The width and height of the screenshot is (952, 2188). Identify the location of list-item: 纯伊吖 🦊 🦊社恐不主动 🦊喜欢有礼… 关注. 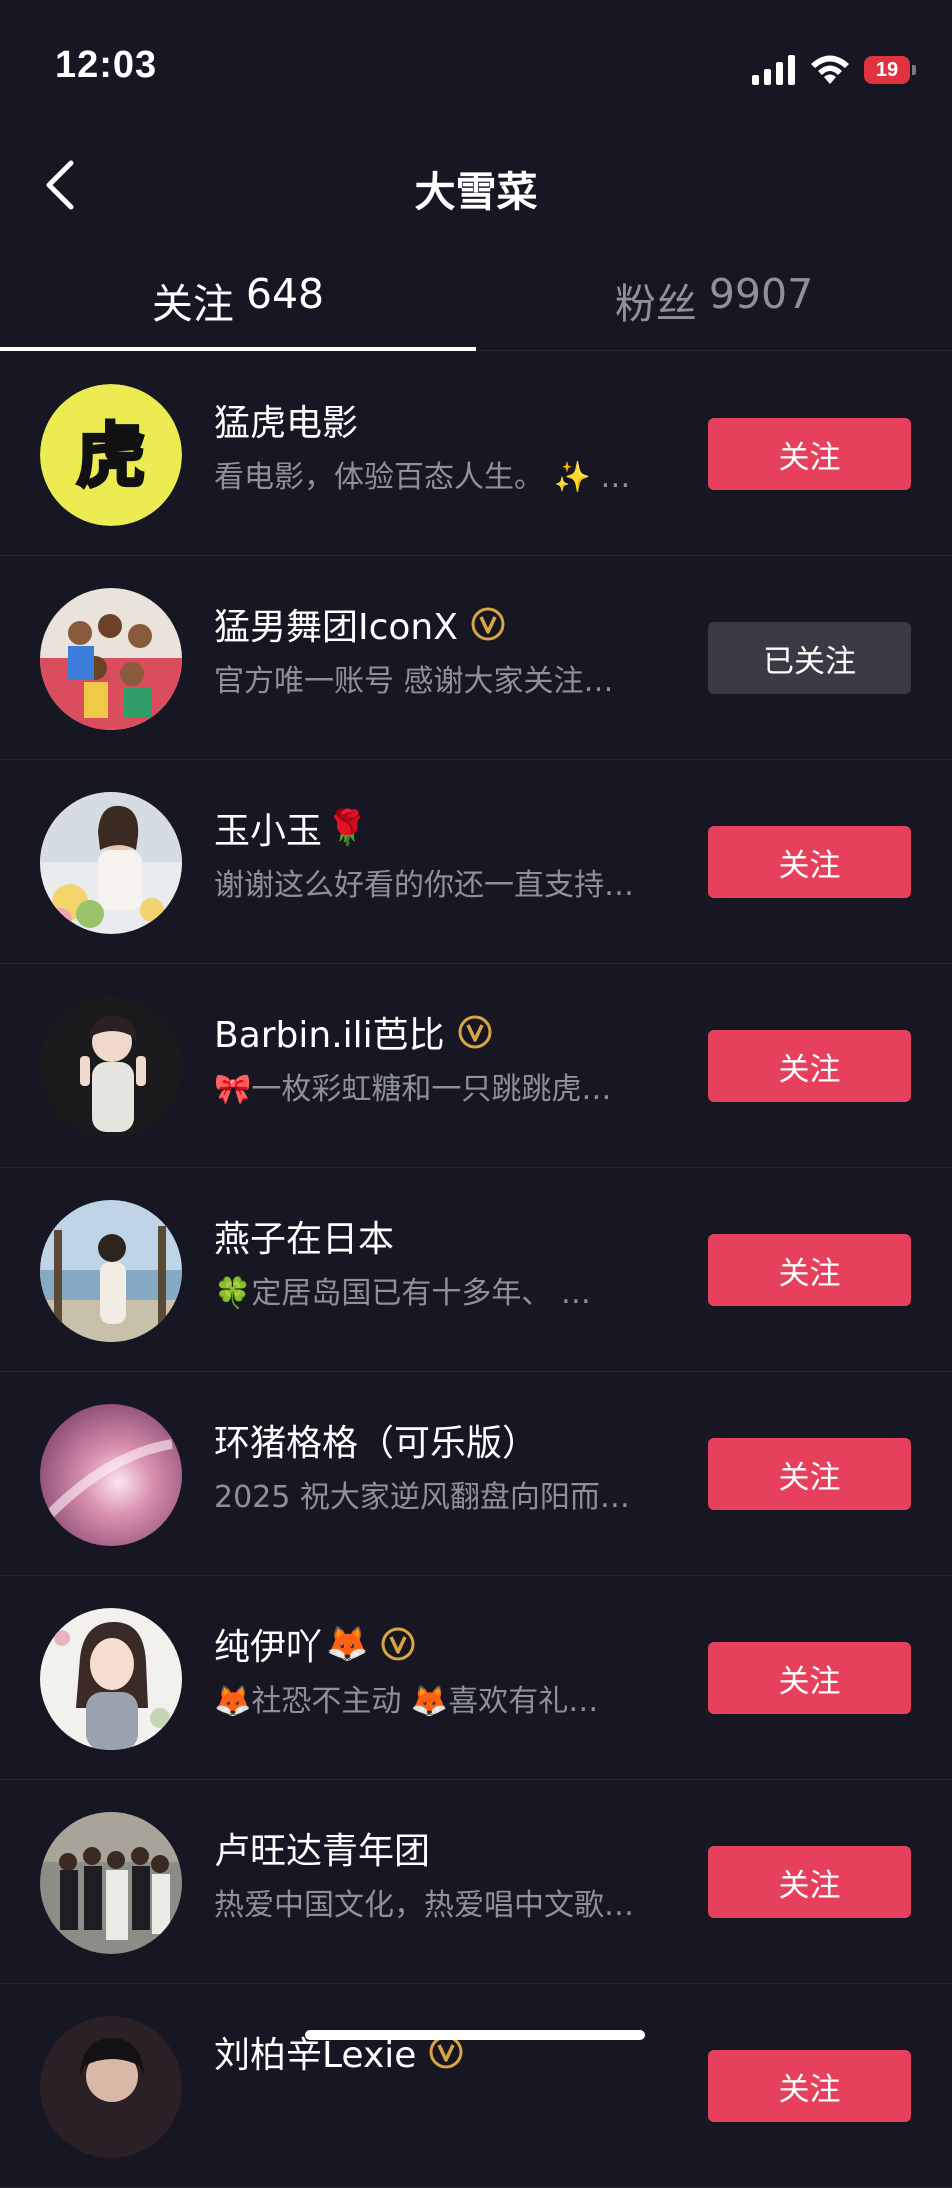
(476, 1678).